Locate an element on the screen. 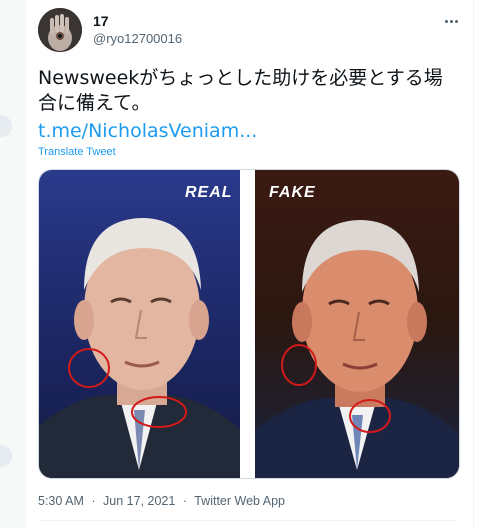 Image resolution: width=484 pixels, height=528 pixels. bottom-divider is located at coordinates (248, 520).